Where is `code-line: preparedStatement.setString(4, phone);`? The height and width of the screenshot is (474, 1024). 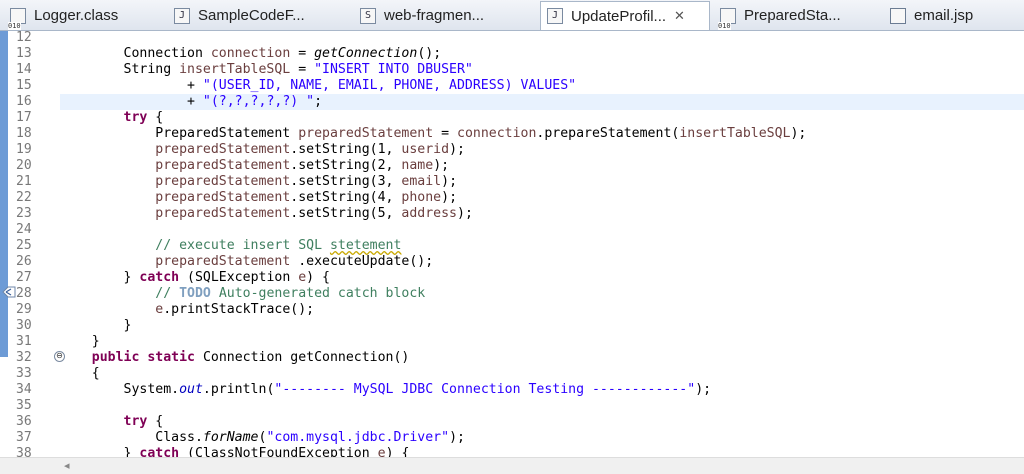 code-line: preparedStatement.setString(4, phone); is located at coordinates (258, 198).